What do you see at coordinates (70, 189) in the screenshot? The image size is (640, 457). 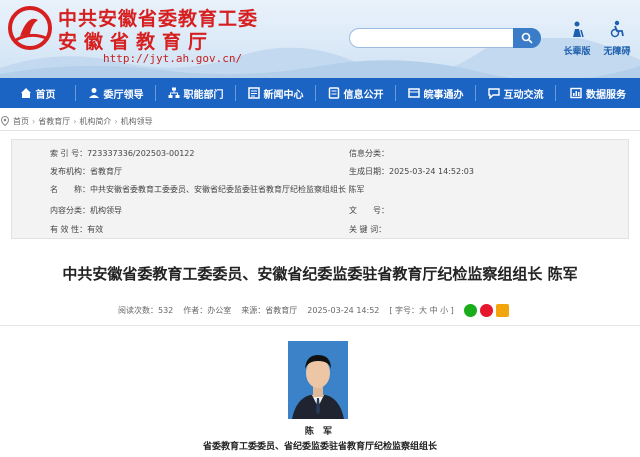 I see `meta-label: 名 称：` at bounding box center [70, 189].